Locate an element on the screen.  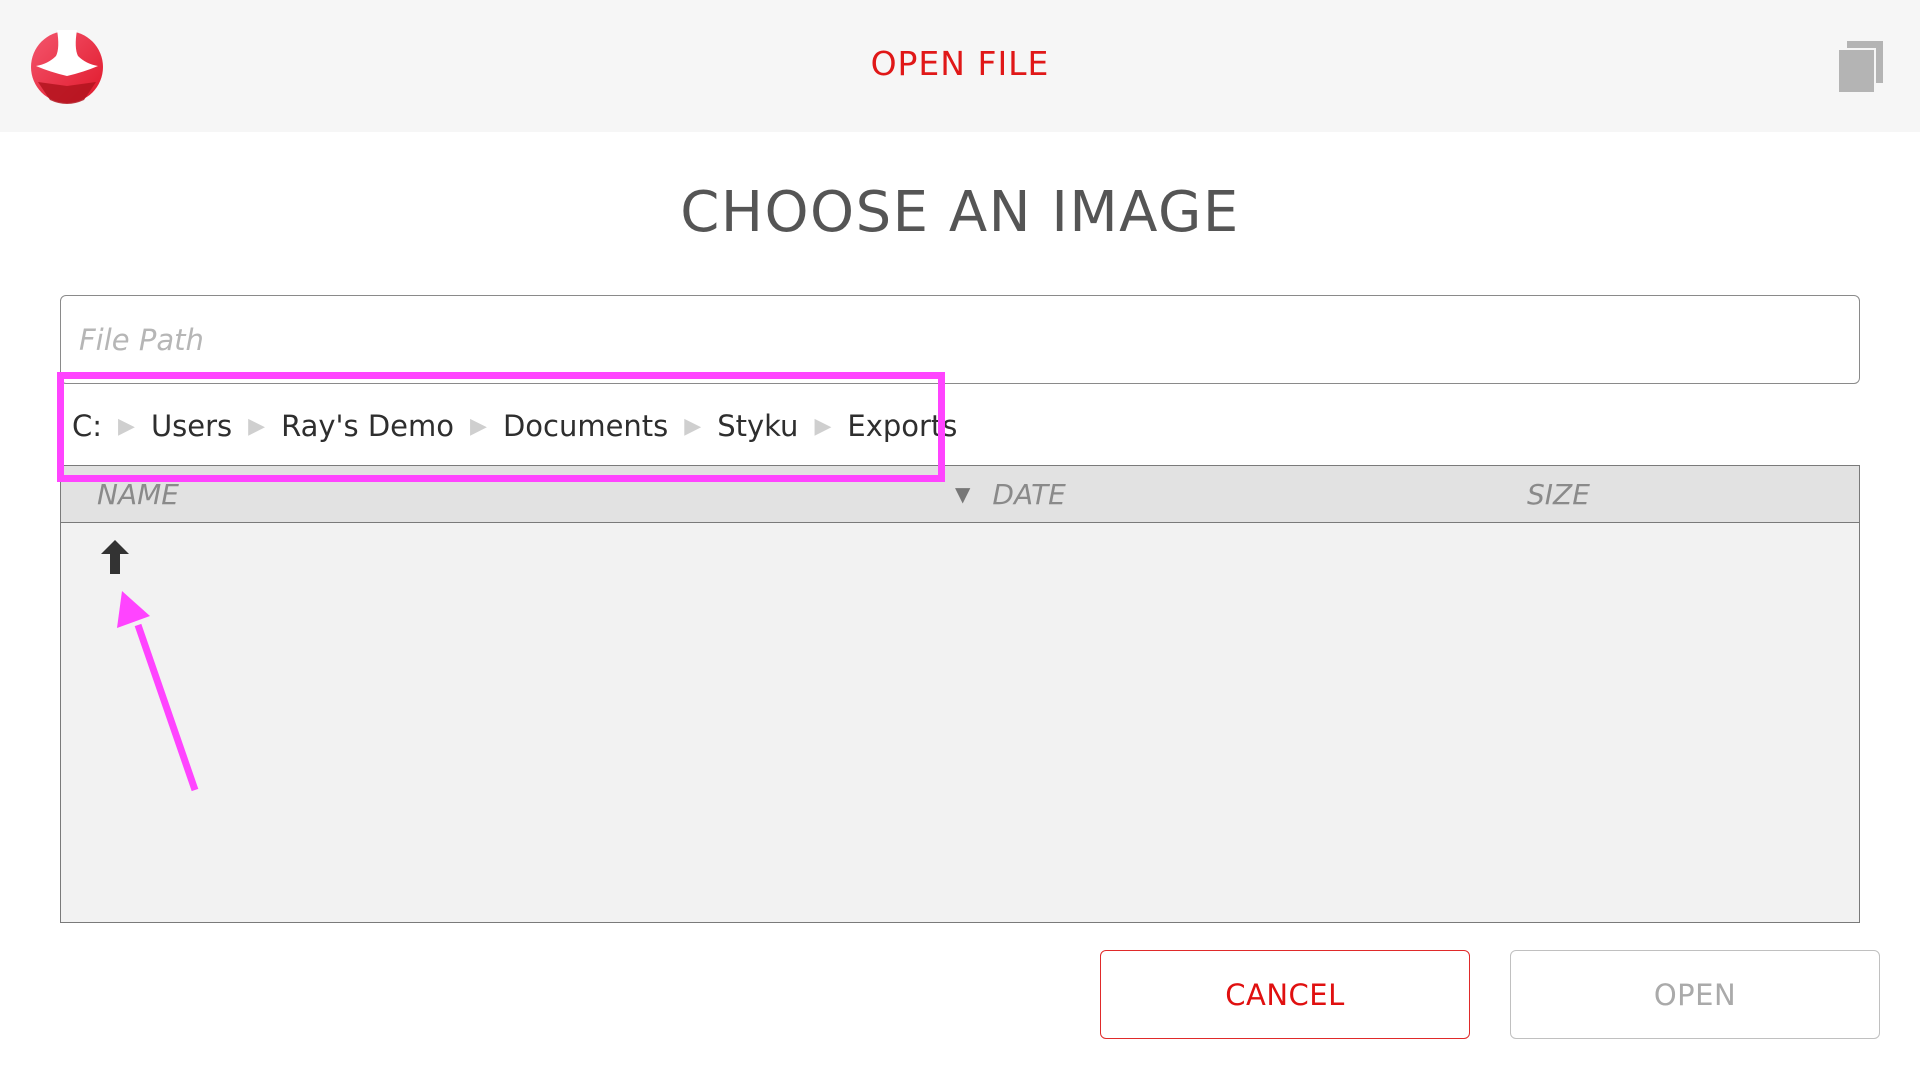
file-path-input is located at coordinates (960, 339).